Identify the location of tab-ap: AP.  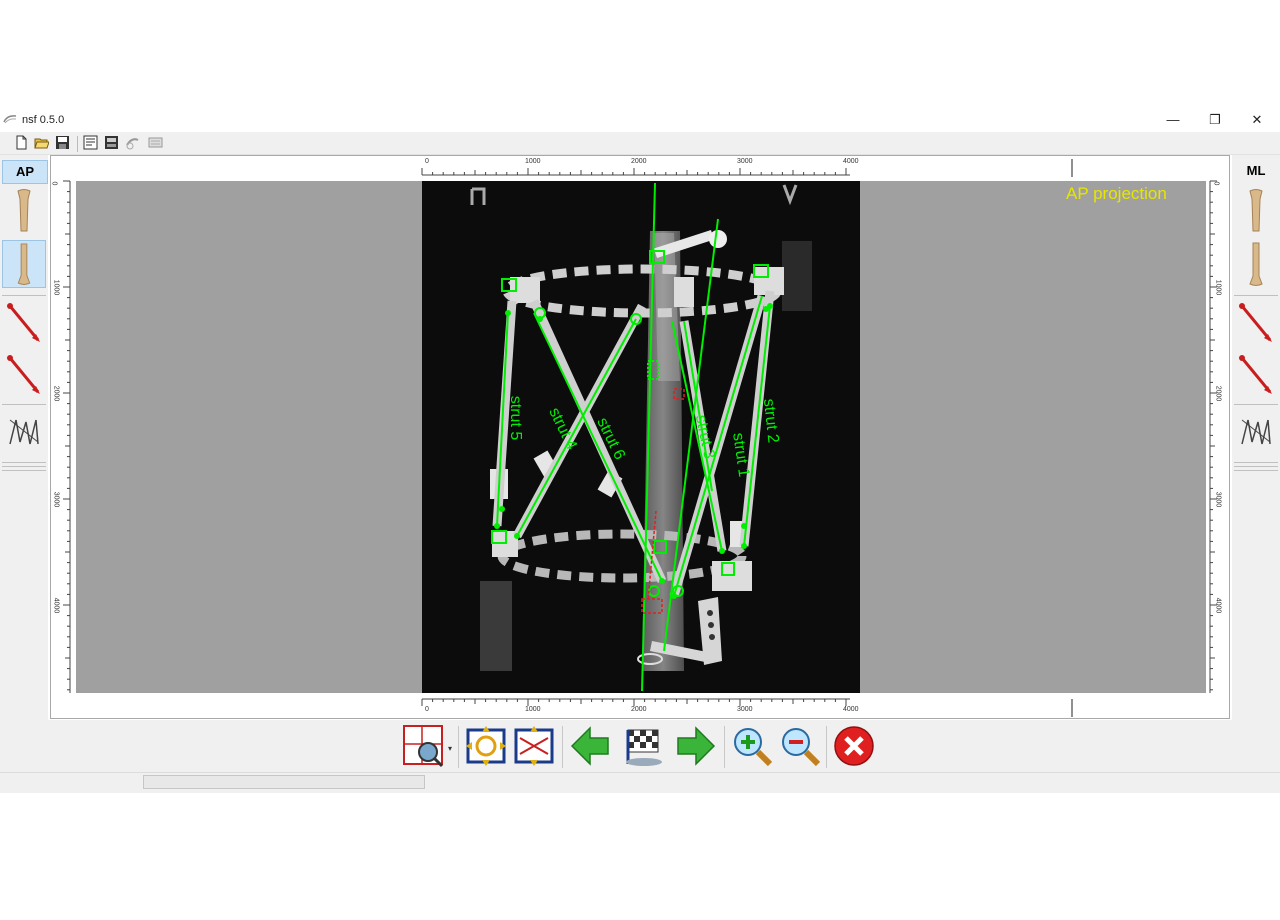
(25, 172).